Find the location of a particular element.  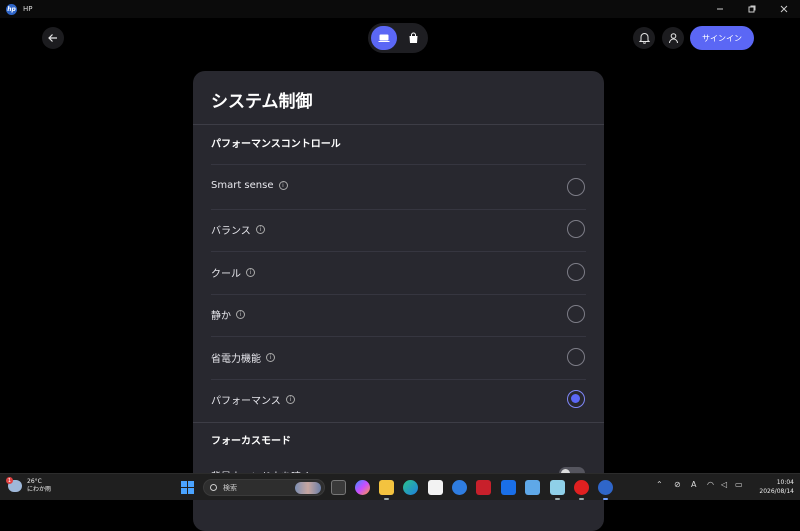

option-balance: バランス i is located at coordinates (398, 231).